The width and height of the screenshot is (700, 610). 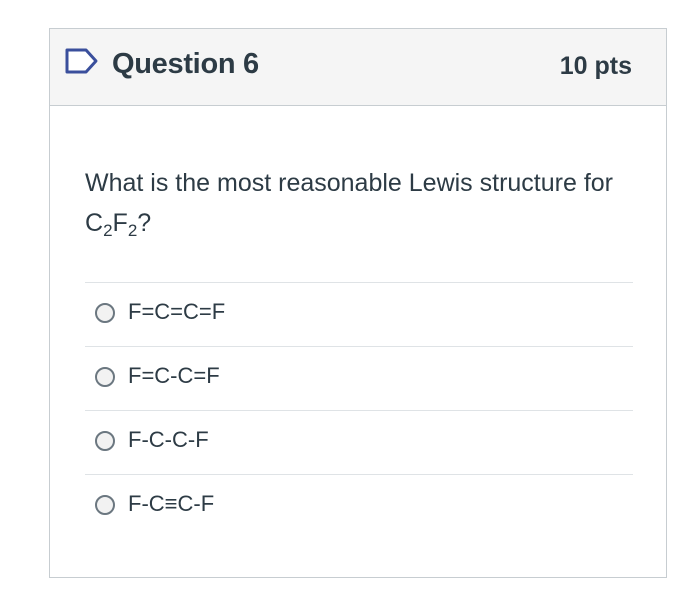 I want to click on answer-option-1: F=C=C=F, so click(x=359, y=314).